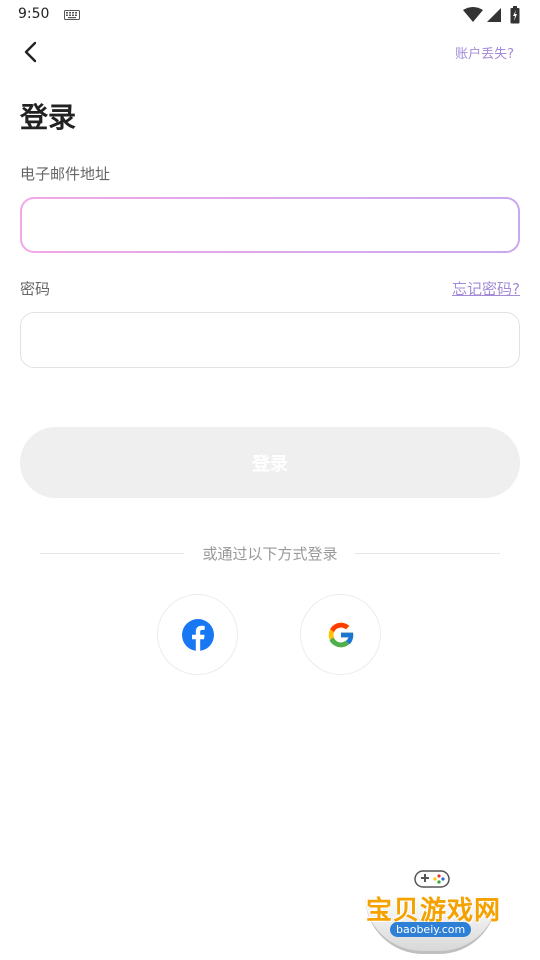 The width and height of the screenshot is (540, 960). Describe the element at coordinates (35, 289) in the screenshot. I see `password-label: 密码` at that location.